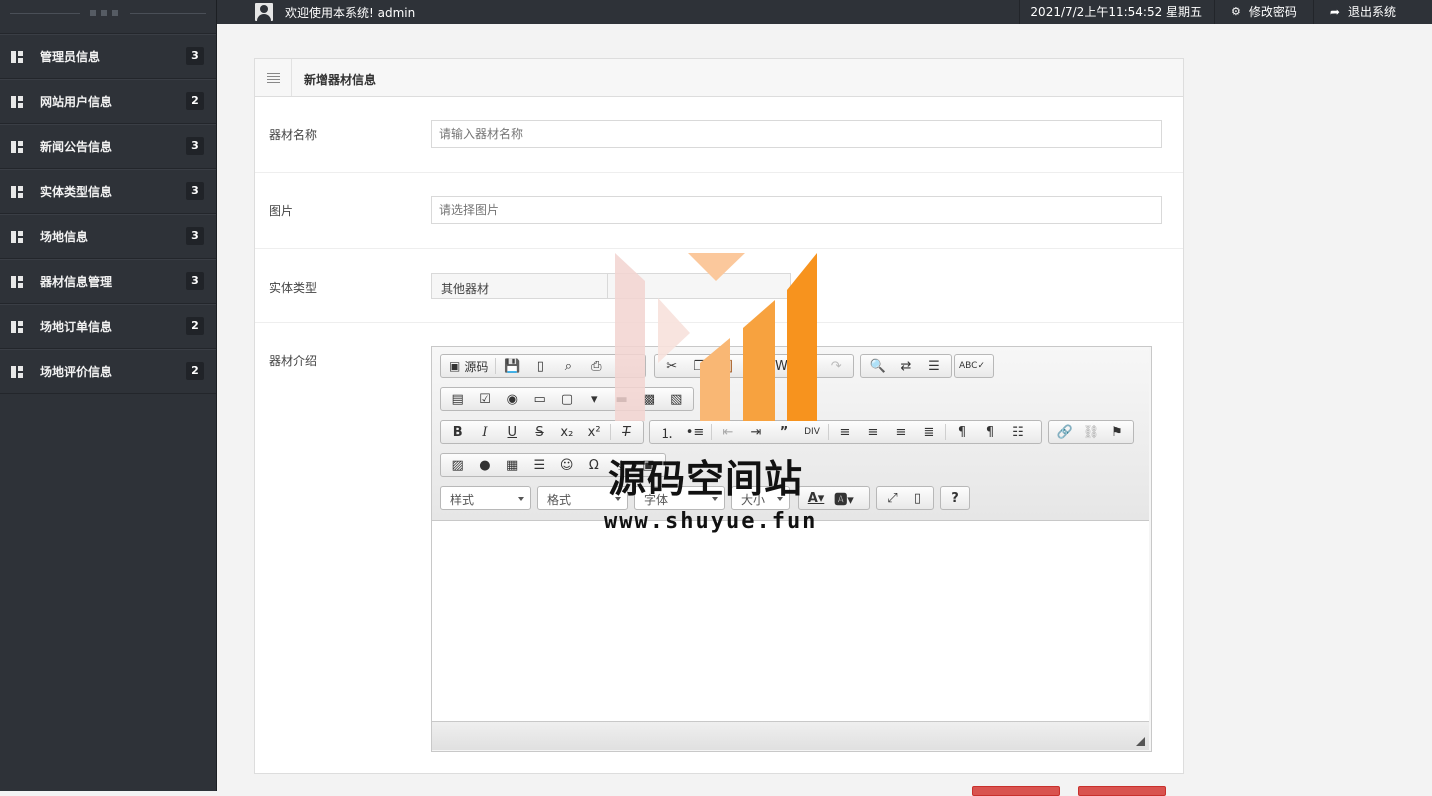 This screenshot has width=1432, height=796. I want to click on sidebar-item-equipment: 器材信息管理 3, so click(108, 281).